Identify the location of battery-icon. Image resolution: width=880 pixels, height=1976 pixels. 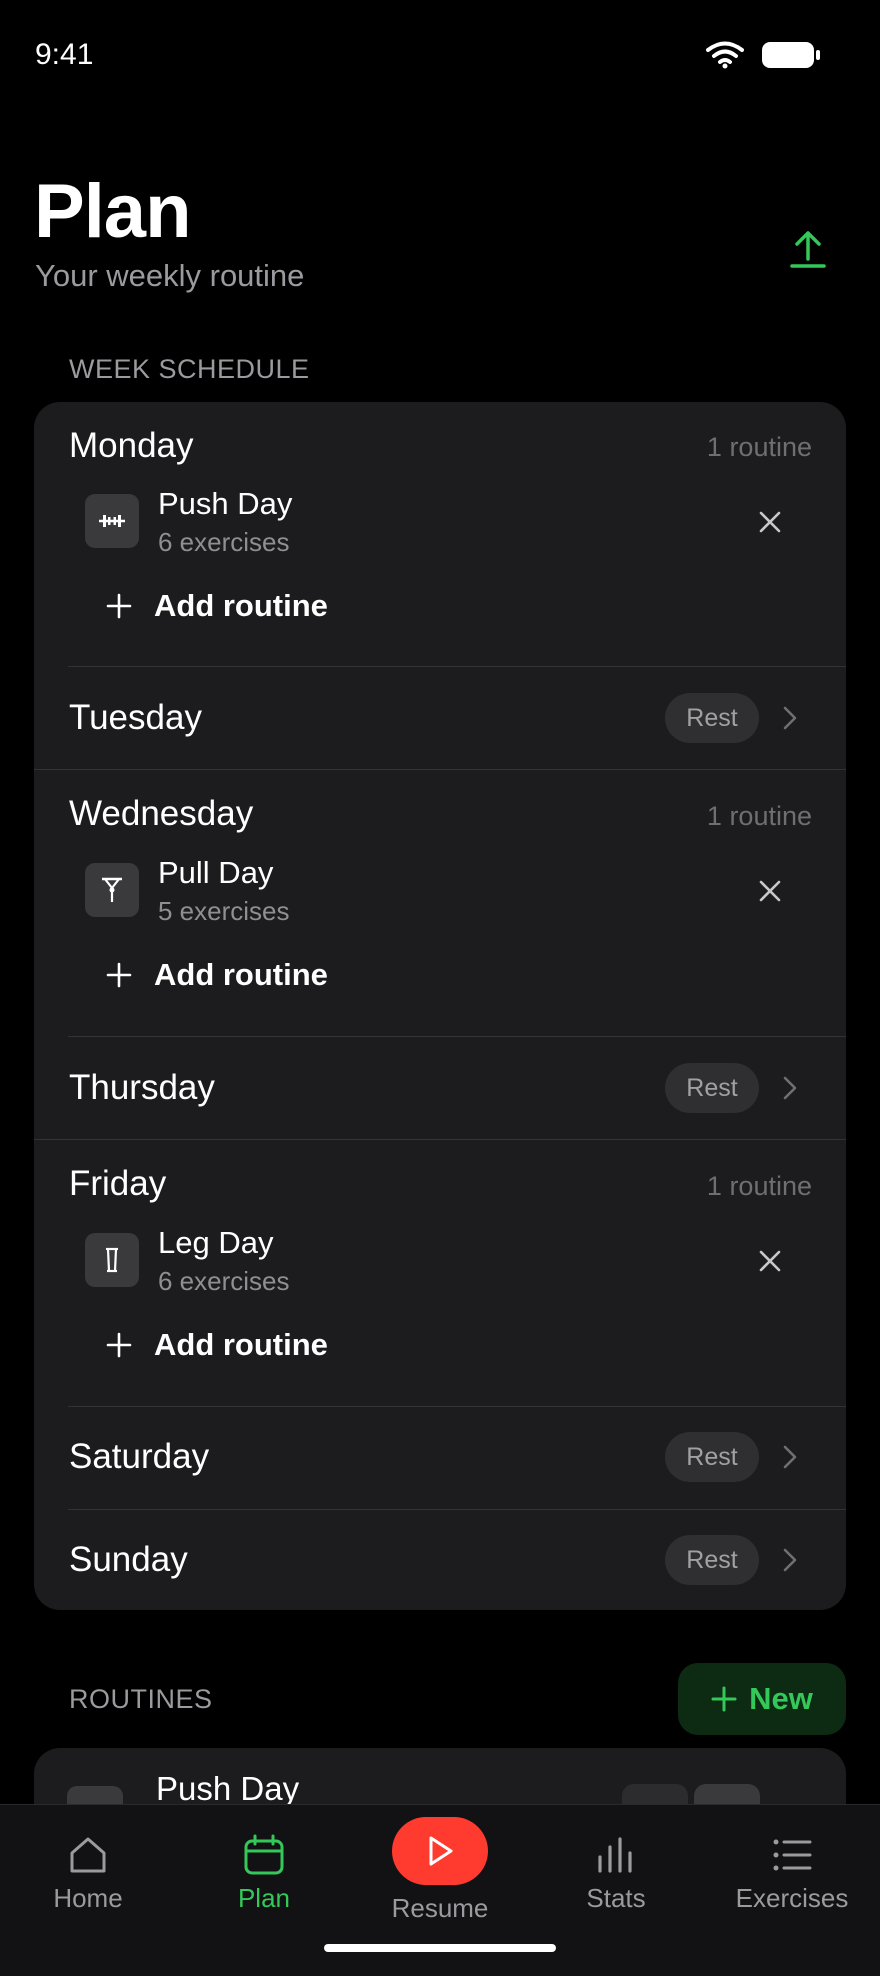
(791, 55).